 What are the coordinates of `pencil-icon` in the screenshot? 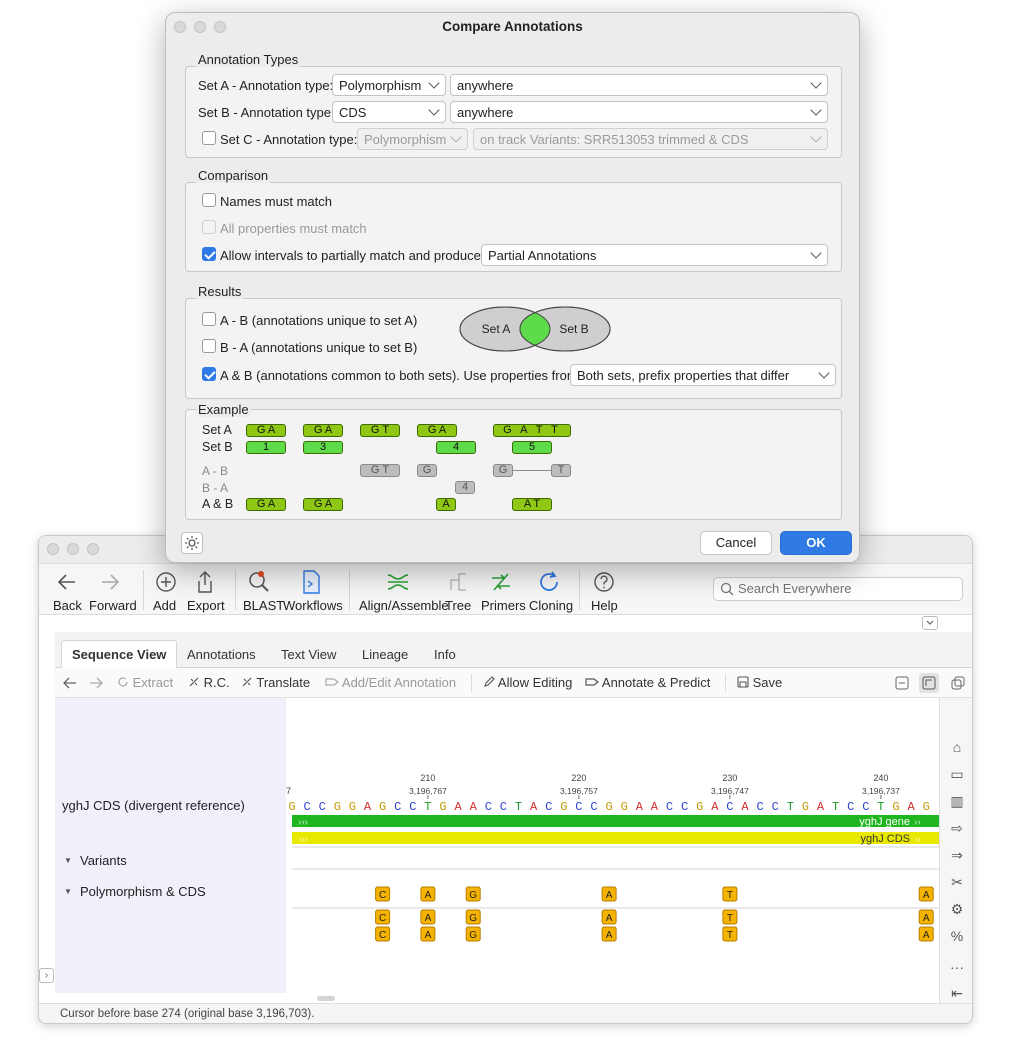 It's located at (489, 681).